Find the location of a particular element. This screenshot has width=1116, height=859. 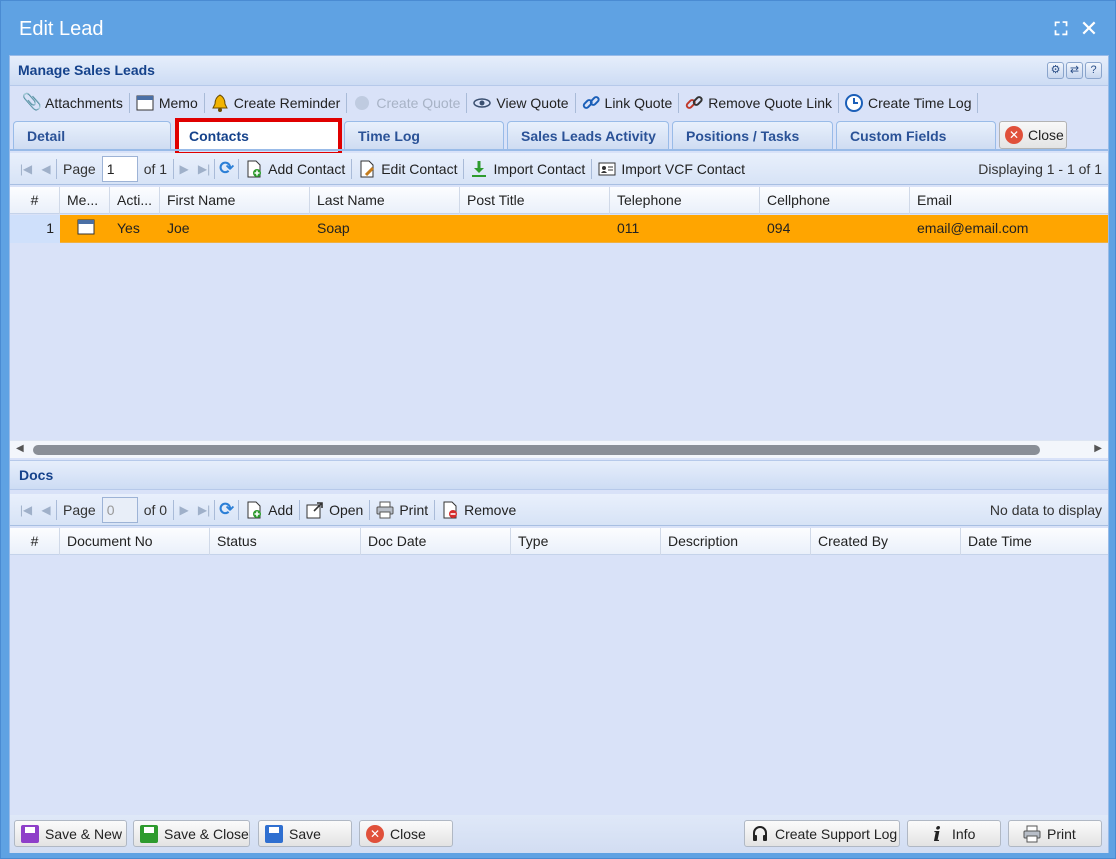

save-icon is located at coordinates (274, 833).